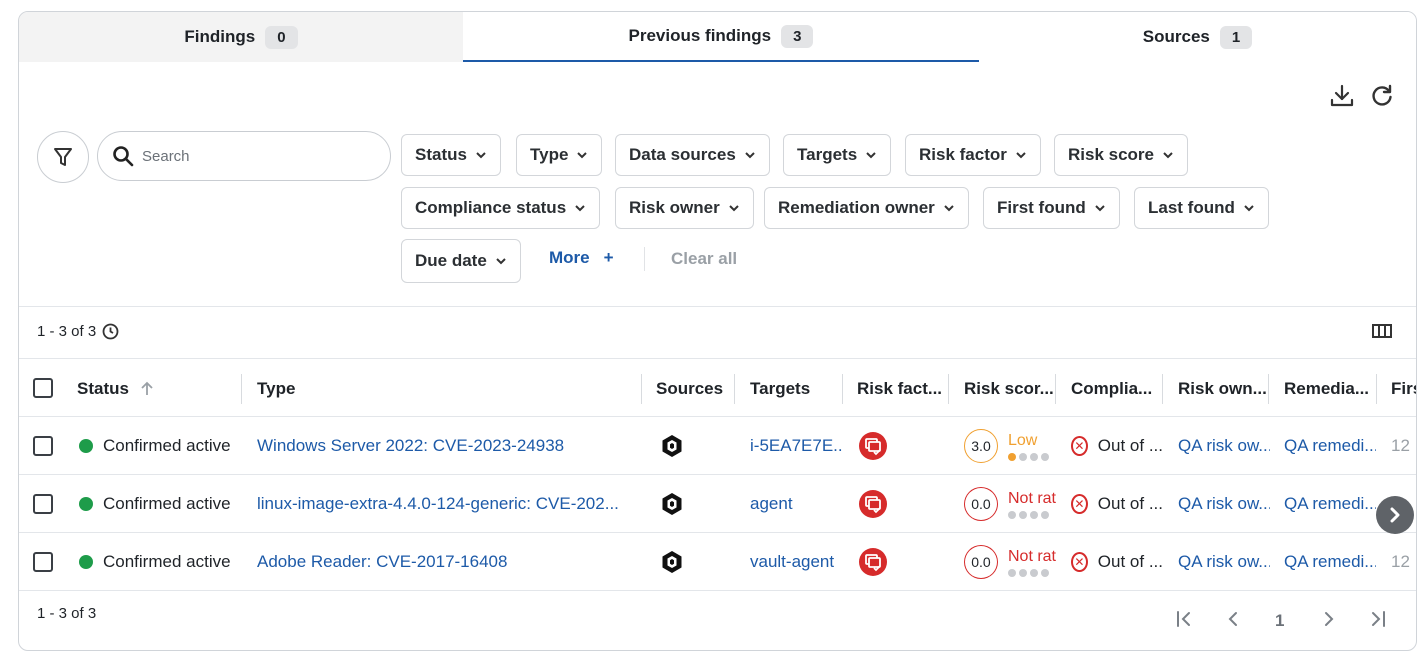 The width and height of the screenshot is (1427, 658). I want to click on first-page-icon, so click(1185, 621).